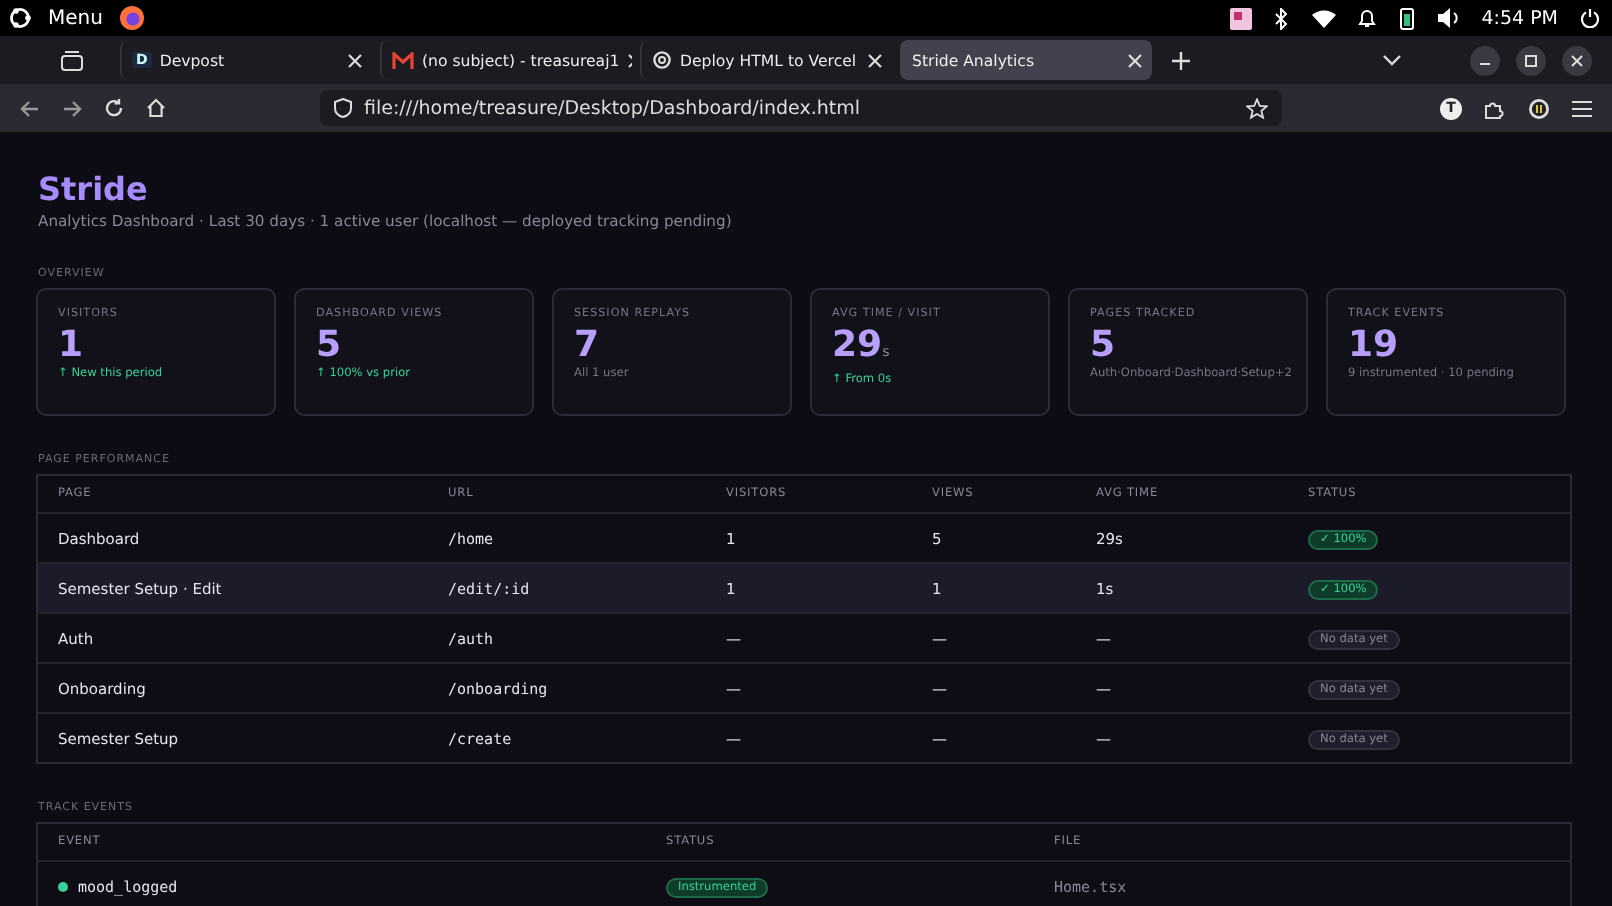 This screenshot has width=1612, height=906. Describe the element at coordinates (20, 18) in the screenshot. I see `ubuntu-logo-icon` at that location.